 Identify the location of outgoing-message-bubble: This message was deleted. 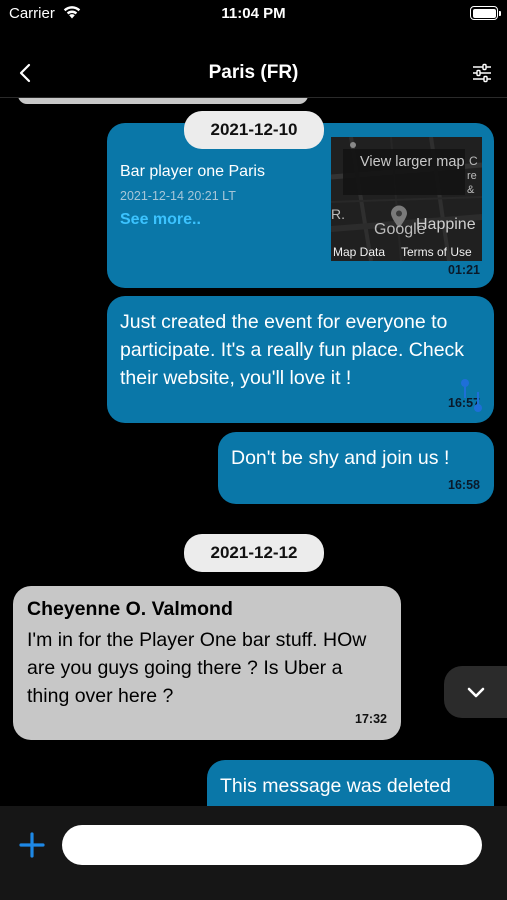
(350, 783).